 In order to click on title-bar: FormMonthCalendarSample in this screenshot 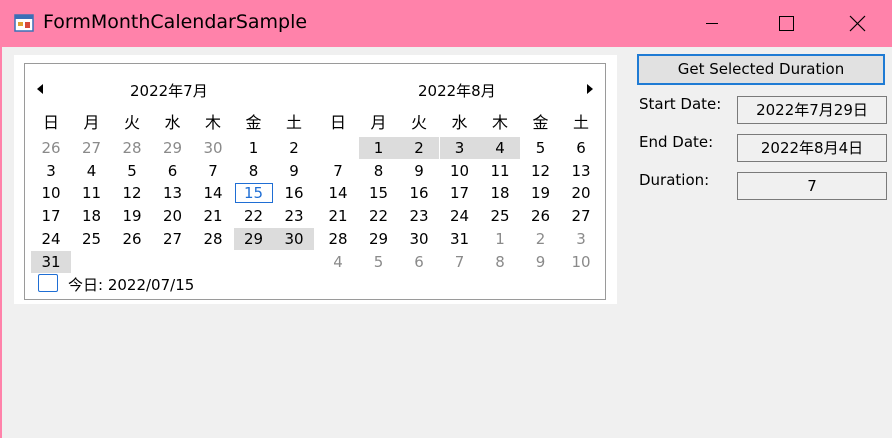, I will do `click(446, 23)`.